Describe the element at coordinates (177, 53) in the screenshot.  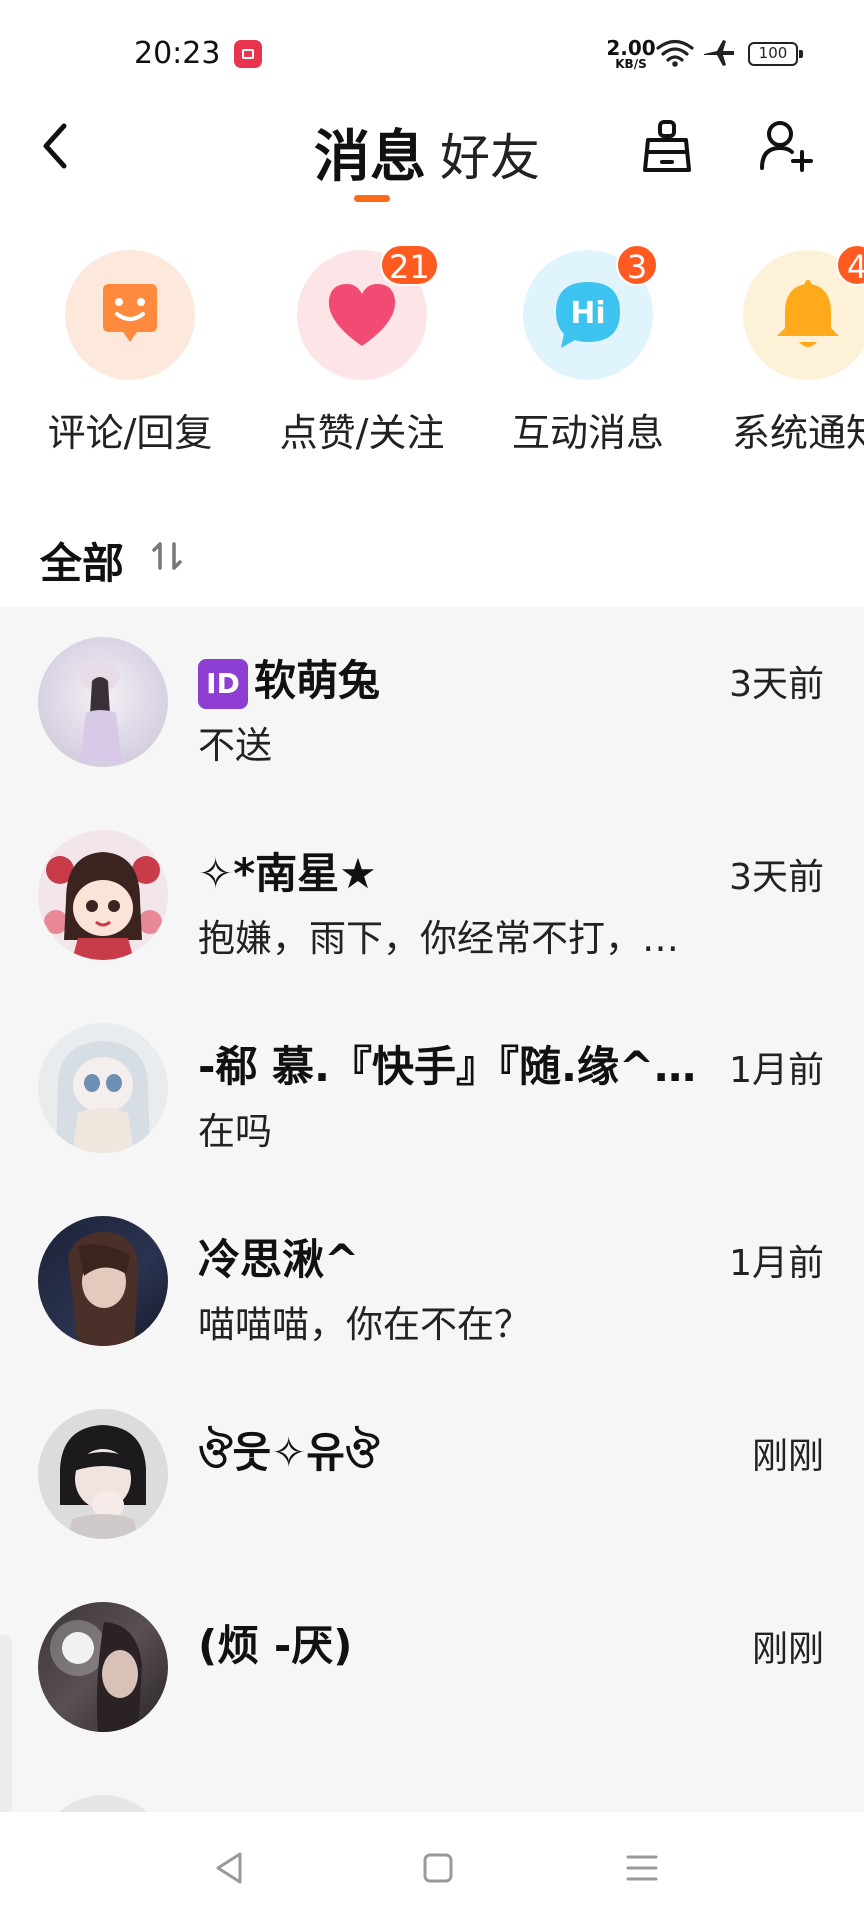
I see `status-time: 20:23` at that location.